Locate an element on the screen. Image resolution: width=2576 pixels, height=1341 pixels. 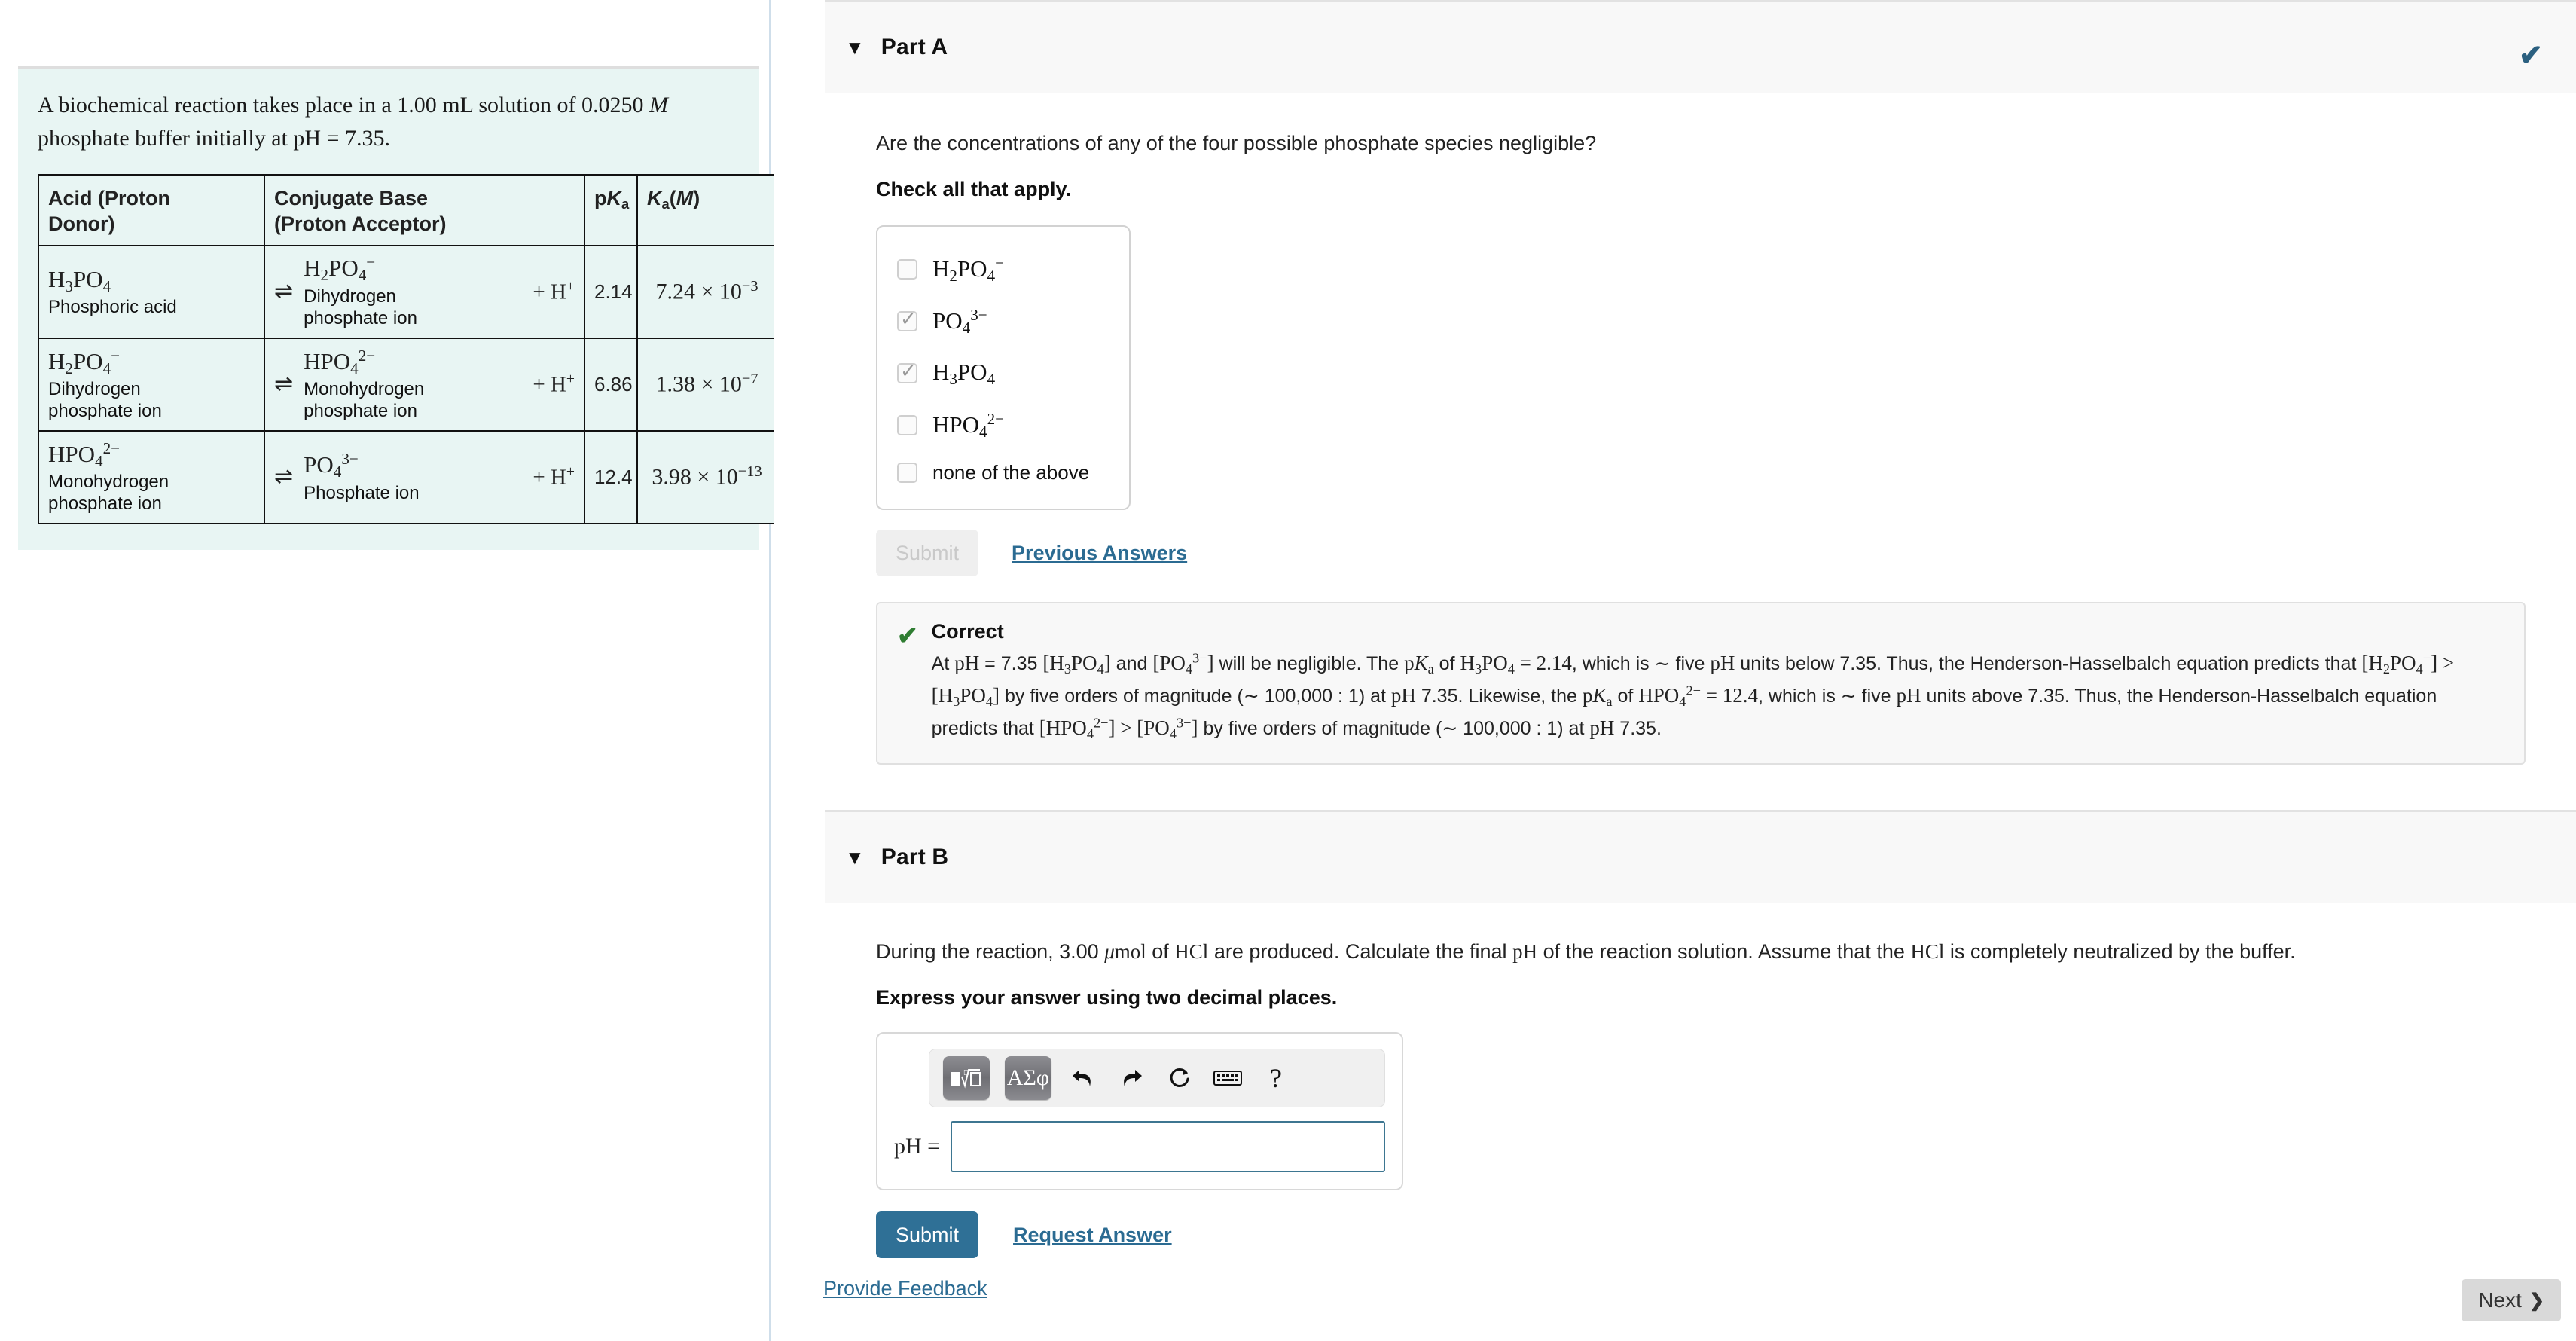
math-toolbar: □ ΑΣφ ? is located at coordinates (1157, 1078).